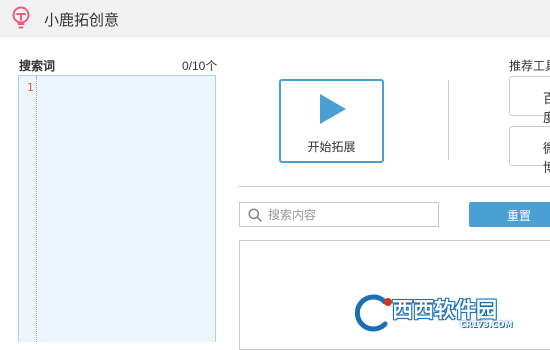  I want to click on reset-button: 重置, so click(509, 214).